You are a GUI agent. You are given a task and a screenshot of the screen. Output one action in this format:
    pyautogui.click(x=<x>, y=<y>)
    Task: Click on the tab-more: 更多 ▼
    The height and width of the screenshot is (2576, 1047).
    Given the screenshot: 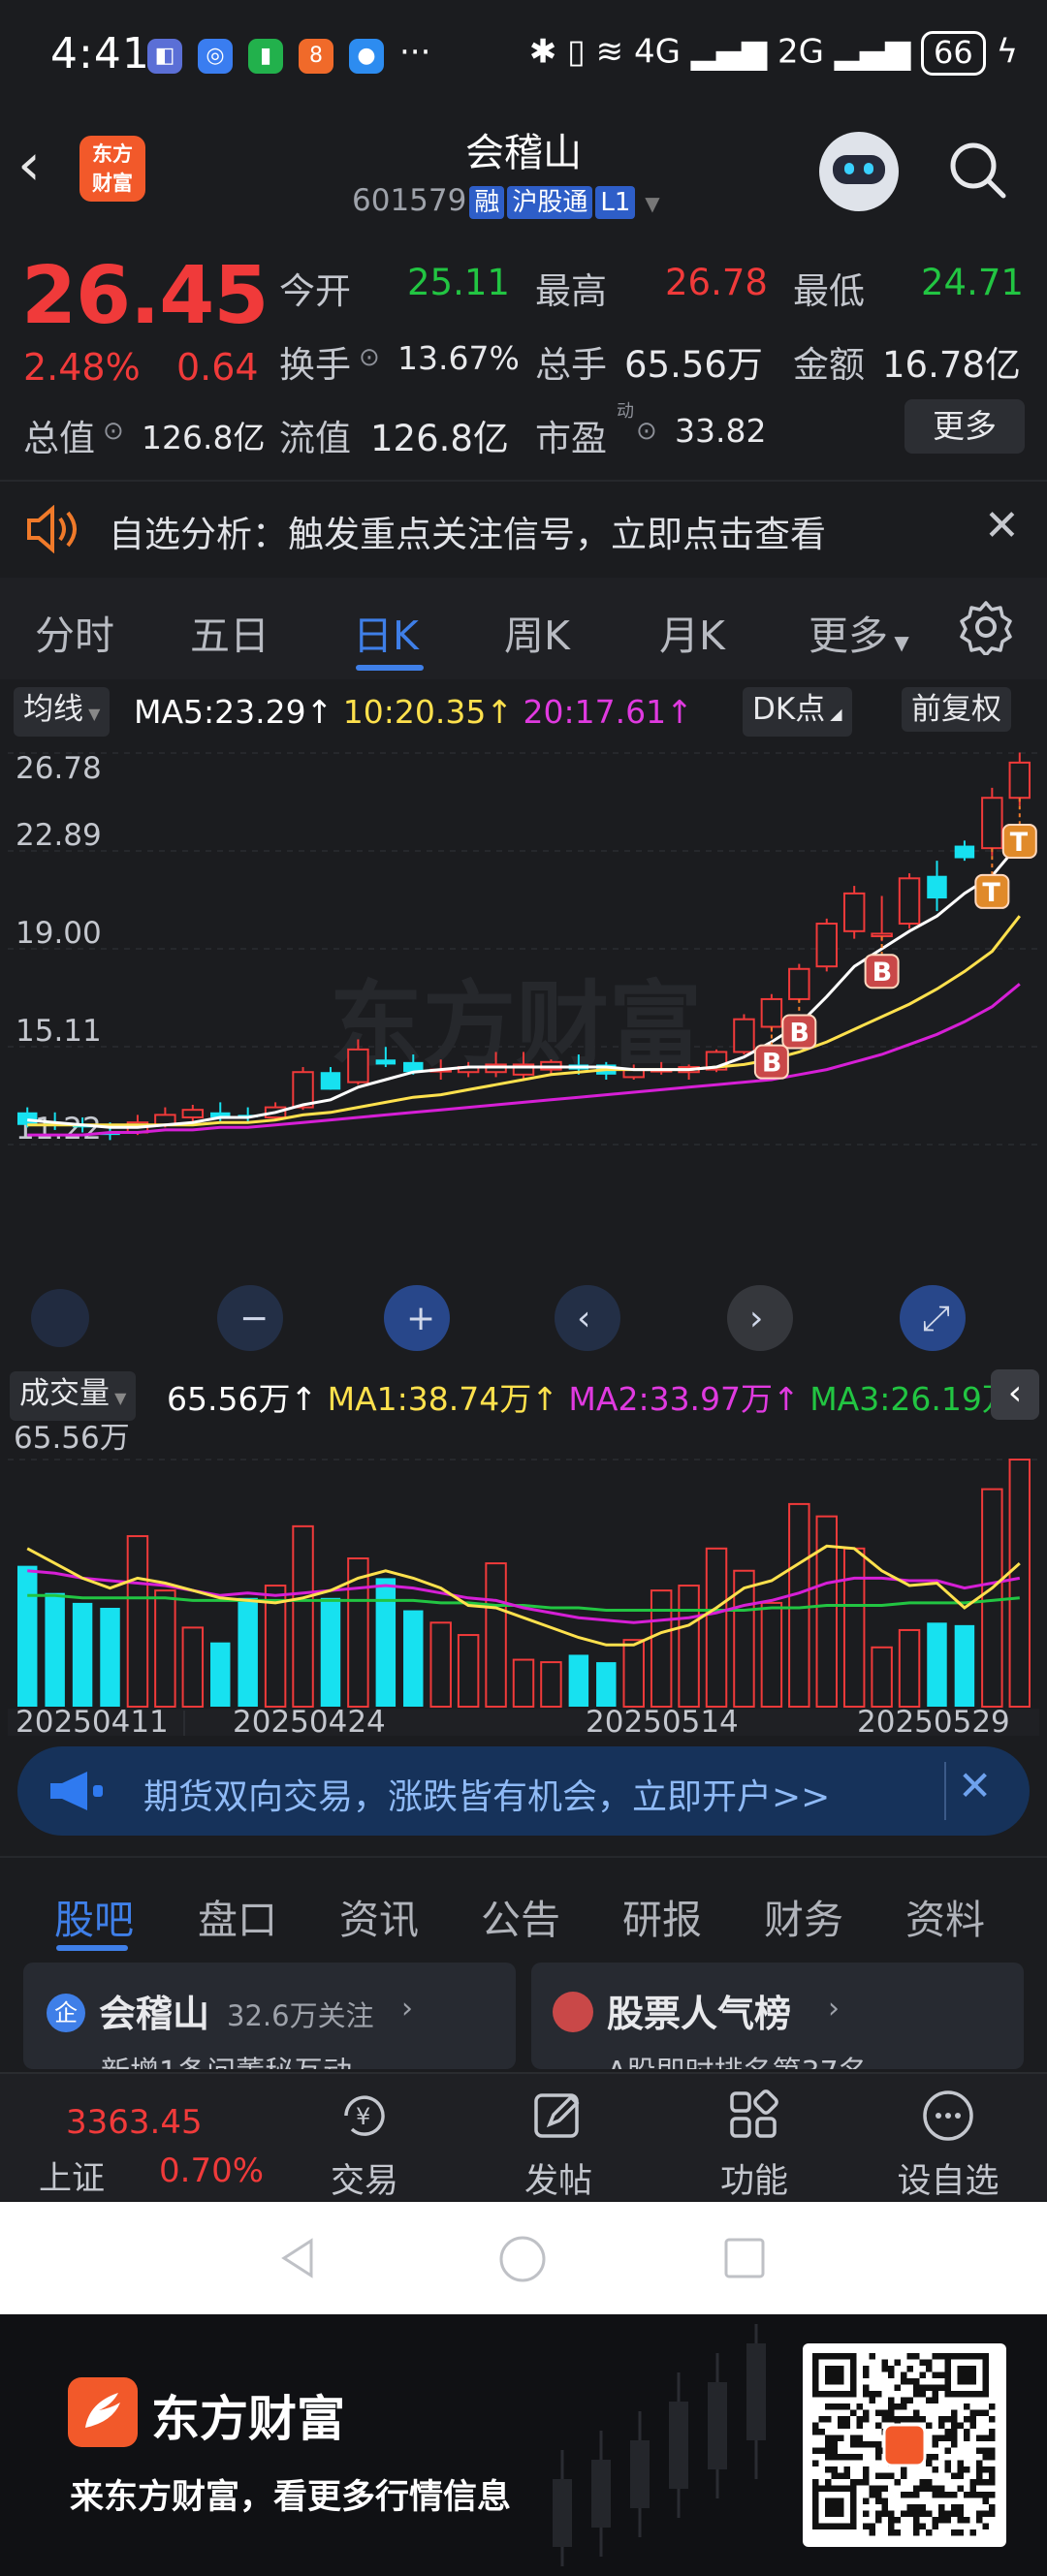 What is the action you would take?
    pyautogui.click(x=859, y=632)
    